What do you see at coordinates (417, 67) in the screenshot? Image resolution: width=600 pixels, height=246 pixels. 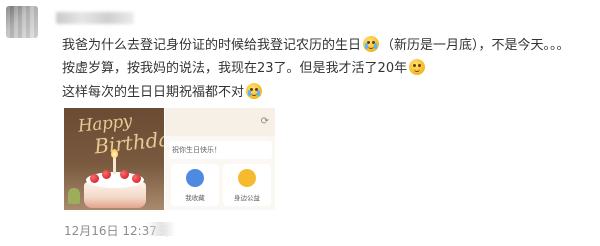 I see `smirk-face-icon` at bounding box center [417, 67].